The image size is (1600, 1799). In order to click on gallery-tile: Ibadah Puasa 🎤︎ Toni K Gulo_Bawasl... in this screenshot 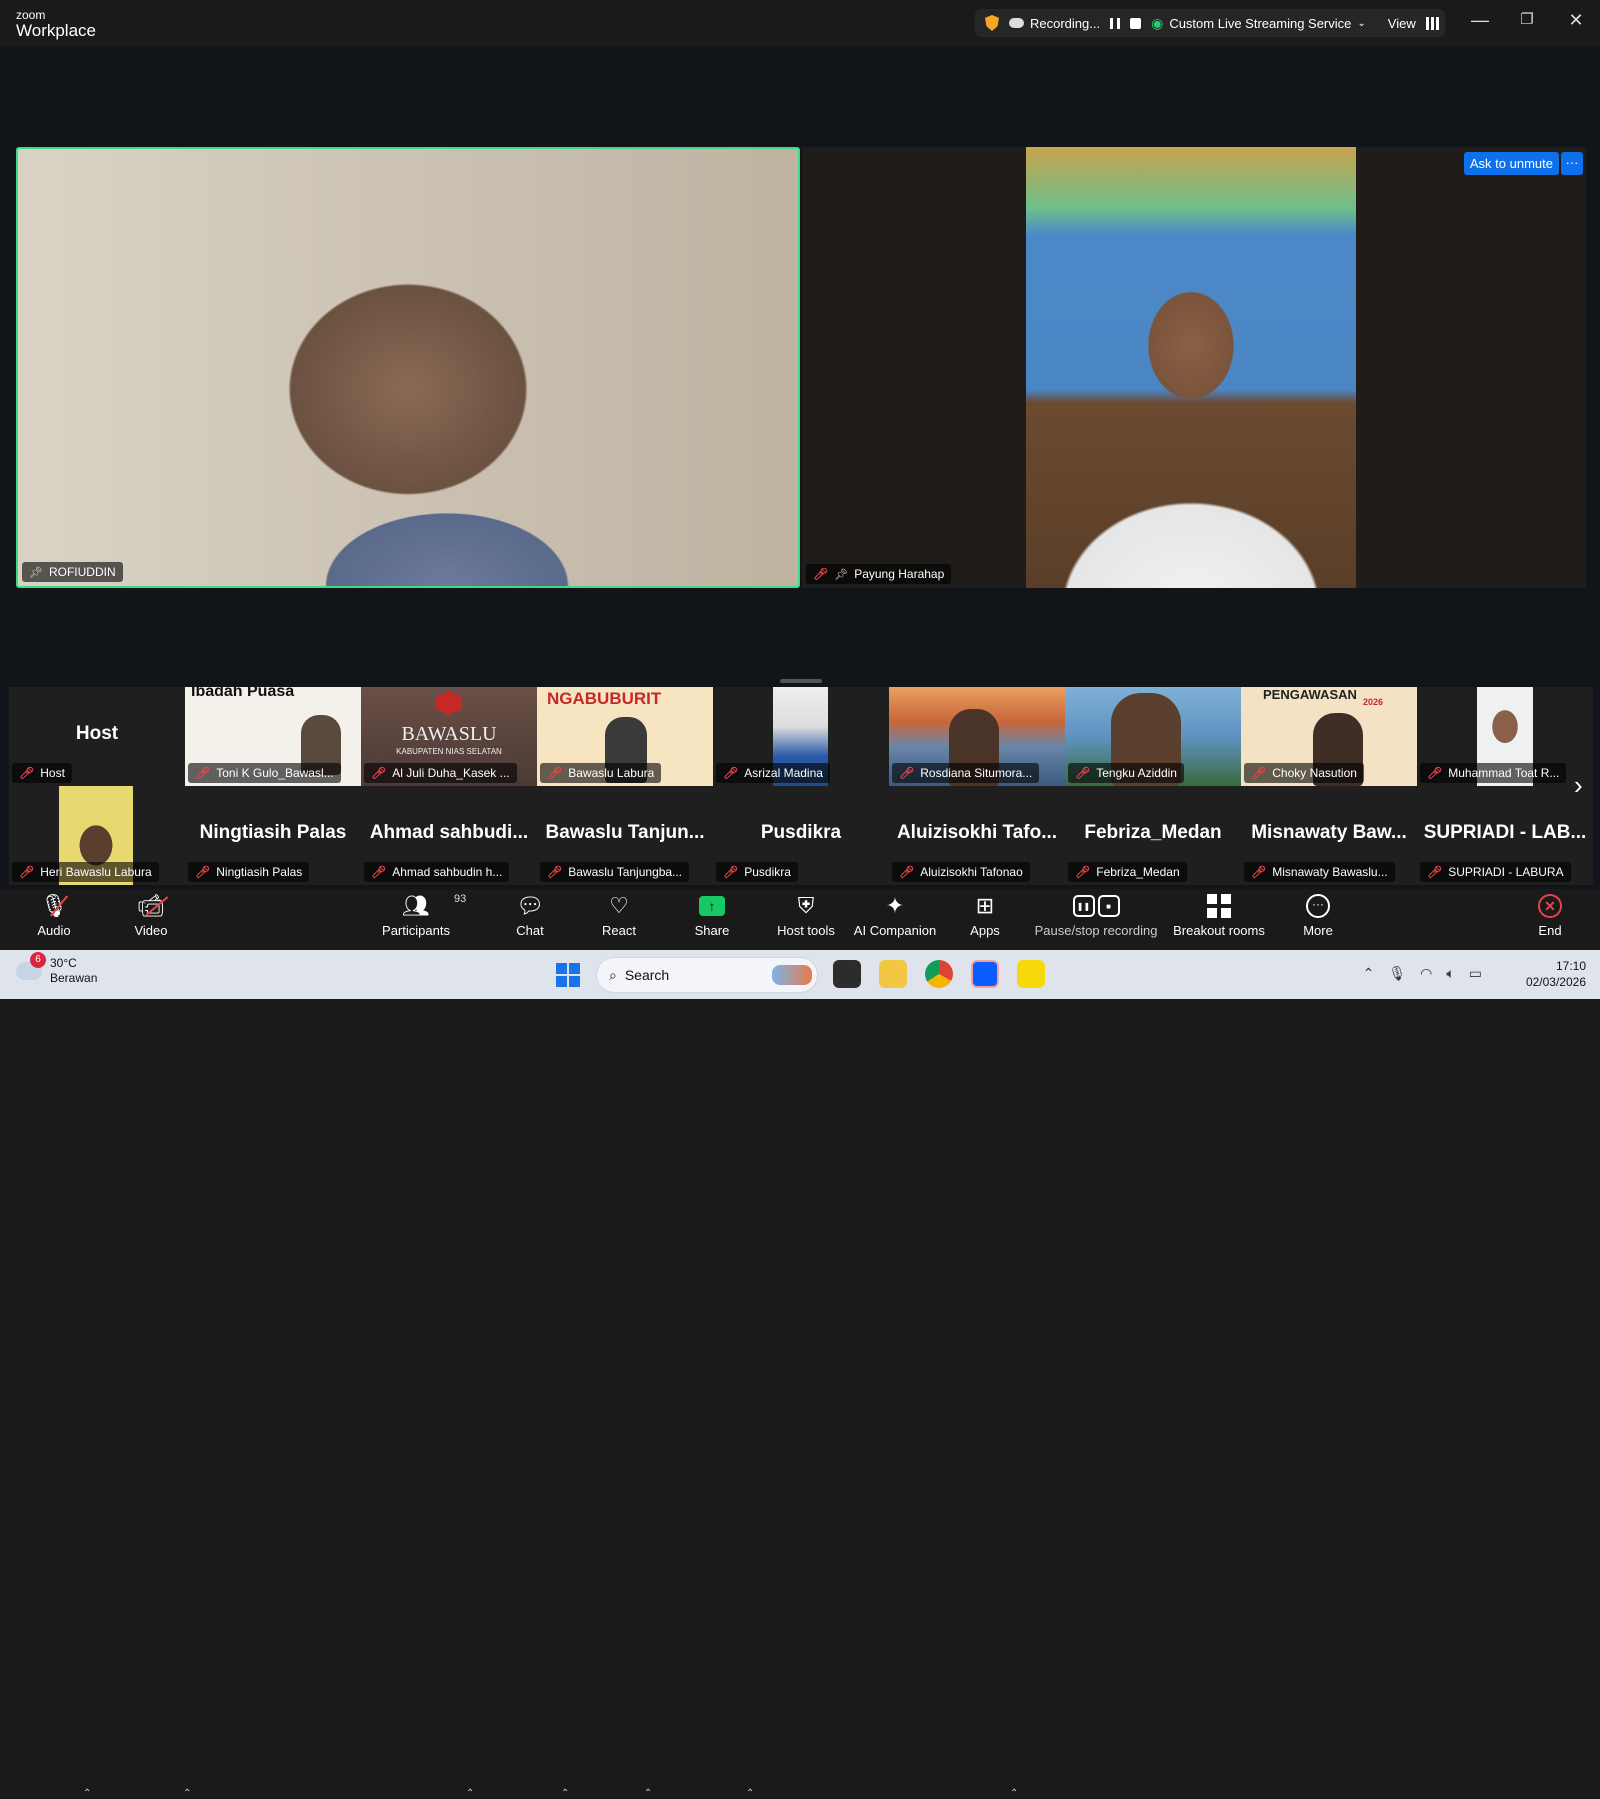, I will do `click(273, 736)`.